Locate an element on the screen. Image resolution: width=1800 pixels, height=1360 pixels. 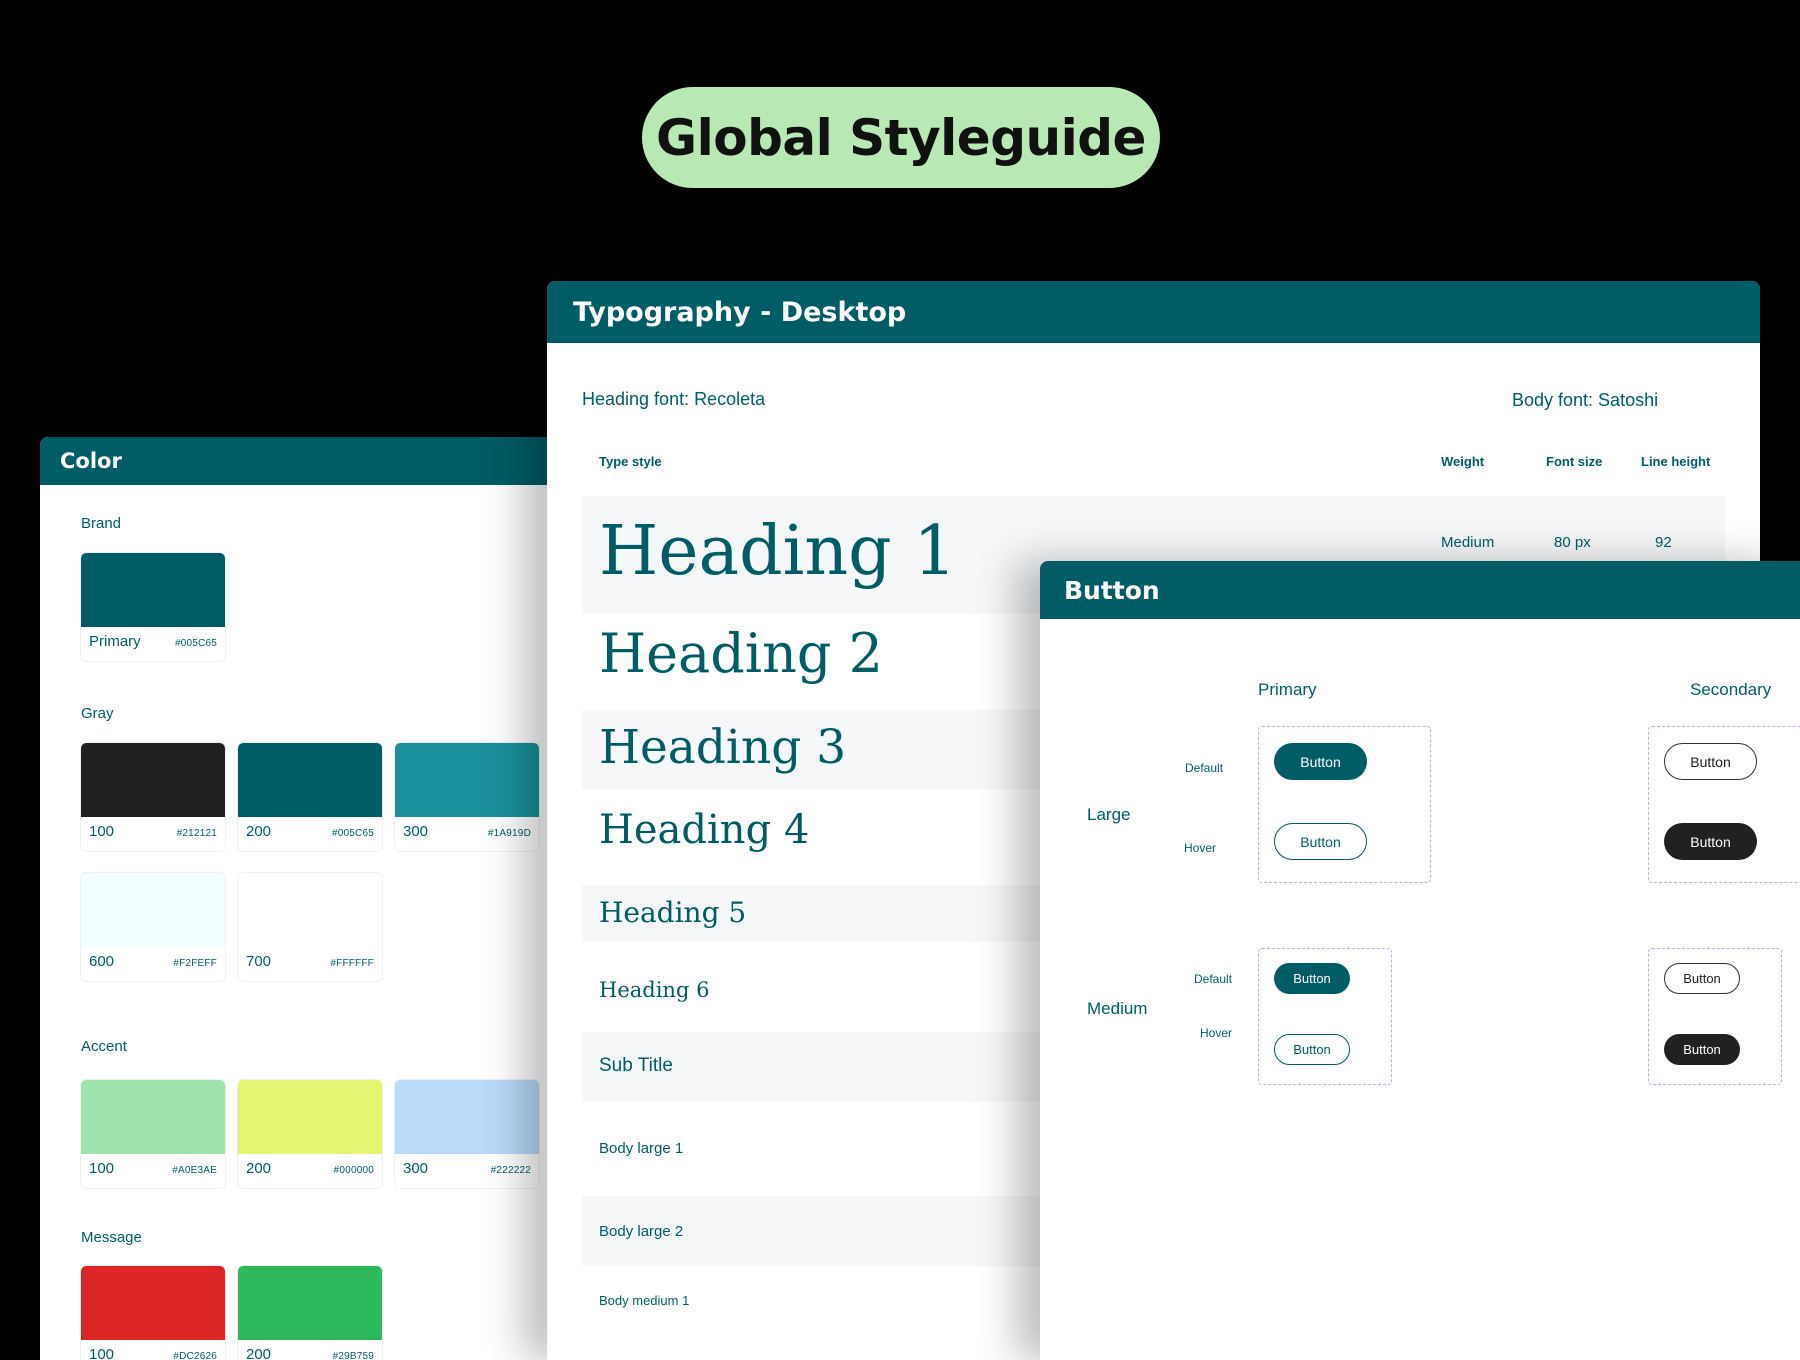
accent-section-label: Accent is located at coordinates (104, 1046).